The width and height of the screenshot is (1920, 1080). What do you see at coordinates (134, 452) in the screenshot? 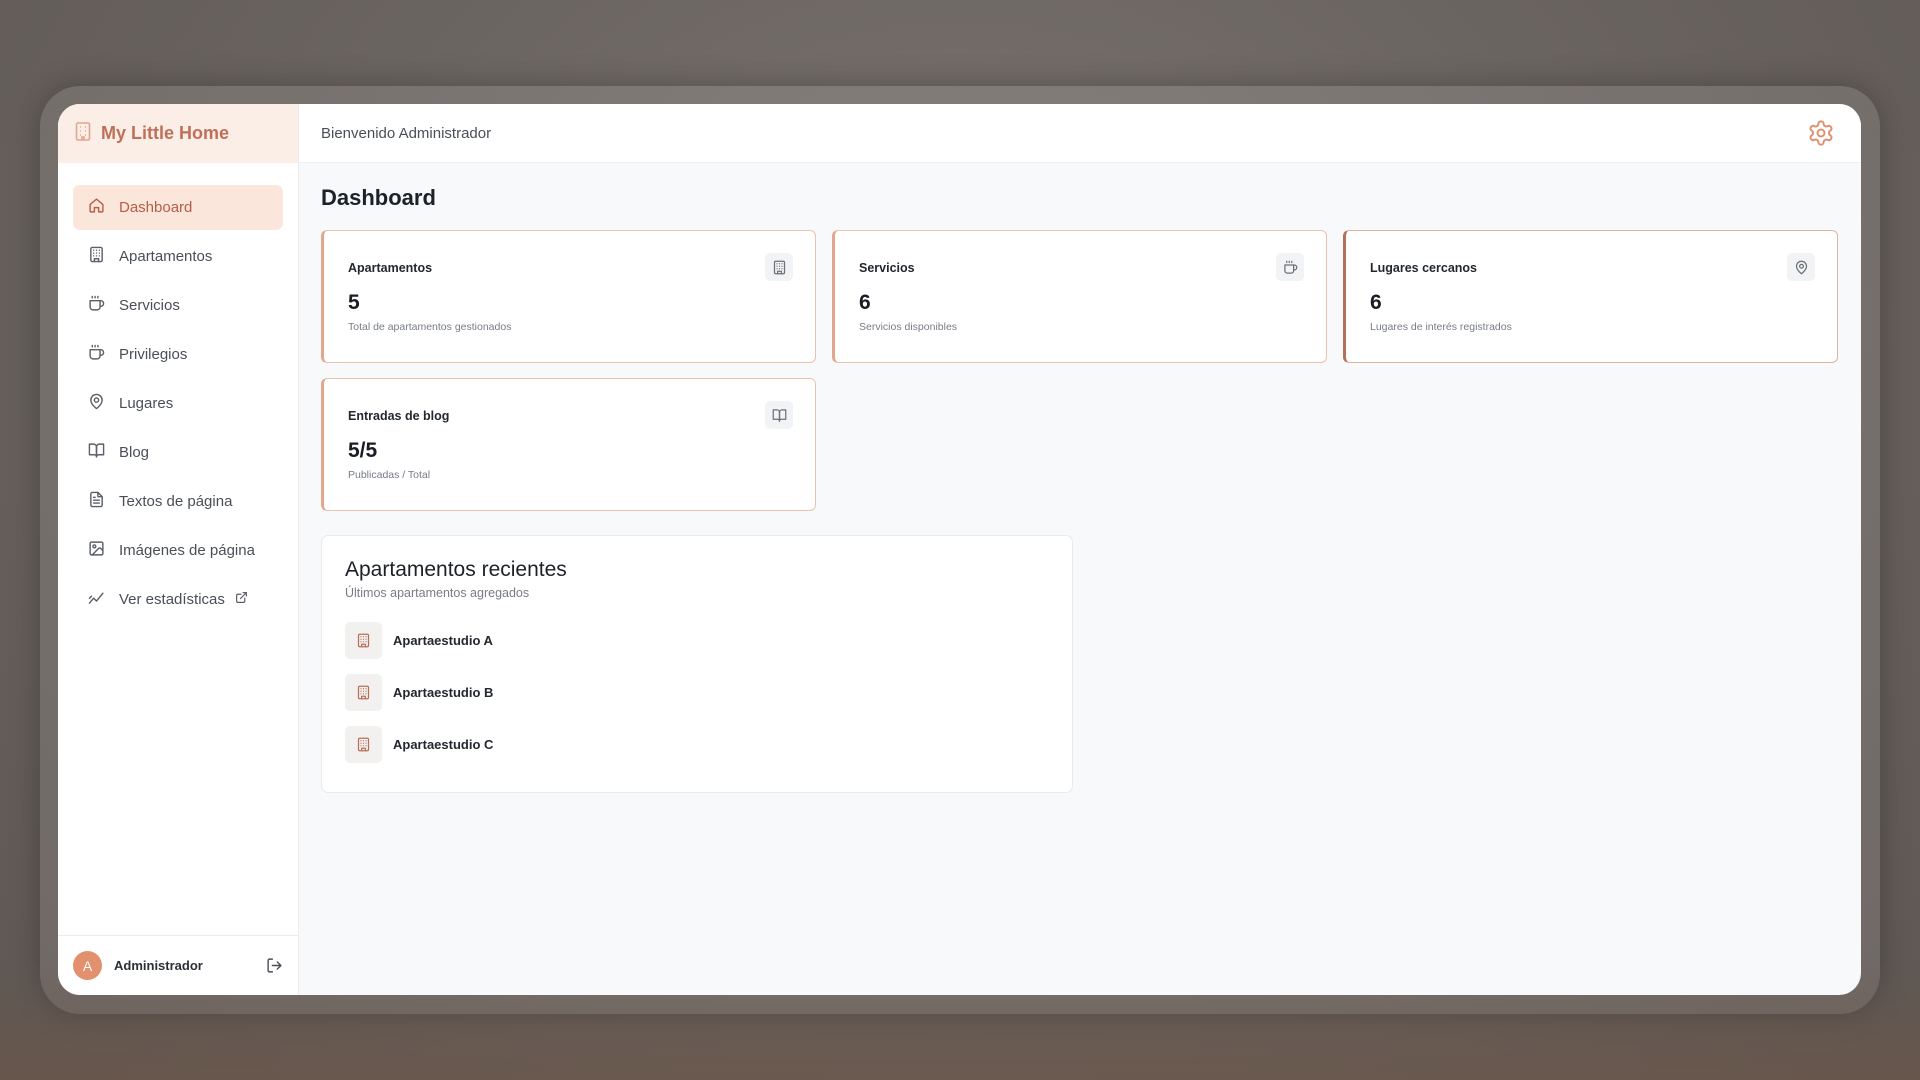
I see `sidebar-item-label: Blog` at bounding box center [134, 452].